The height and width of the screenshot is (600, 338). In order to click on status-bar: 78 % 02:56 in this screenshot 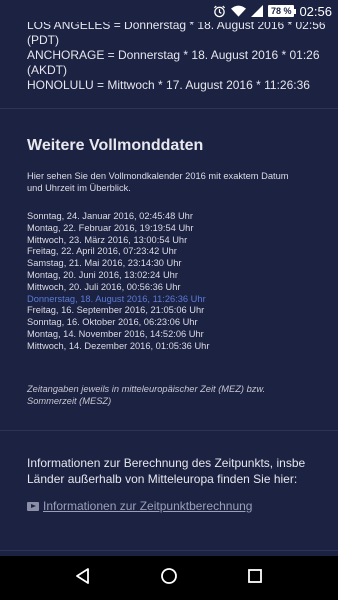, I will do `click(169, 11)`.